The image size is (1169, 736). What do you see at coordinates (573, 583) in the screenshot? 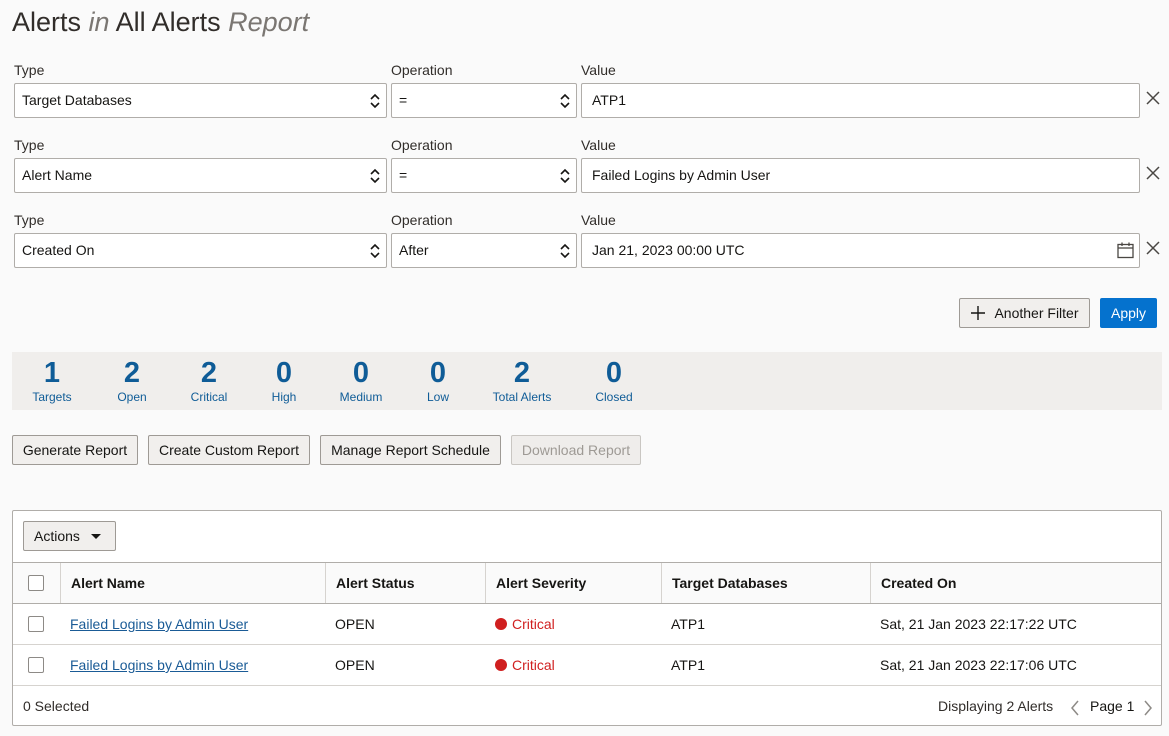
I see `column-alert-severity: Alert Severity` at bounding box center [573, 583].